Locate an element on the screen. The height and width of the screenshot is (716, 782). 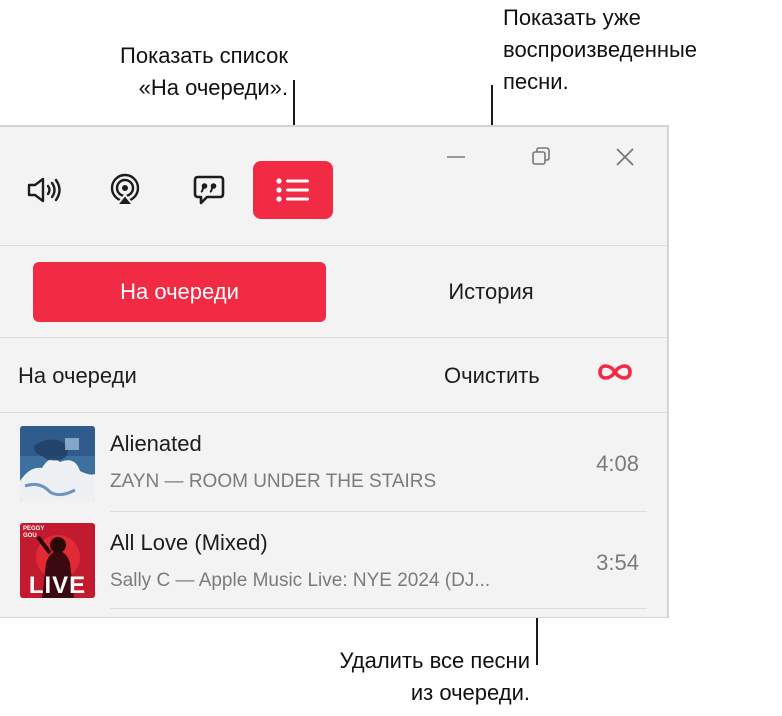
callout-queue-list: Показать список «На очереди». is located at coordinates (204, 71).